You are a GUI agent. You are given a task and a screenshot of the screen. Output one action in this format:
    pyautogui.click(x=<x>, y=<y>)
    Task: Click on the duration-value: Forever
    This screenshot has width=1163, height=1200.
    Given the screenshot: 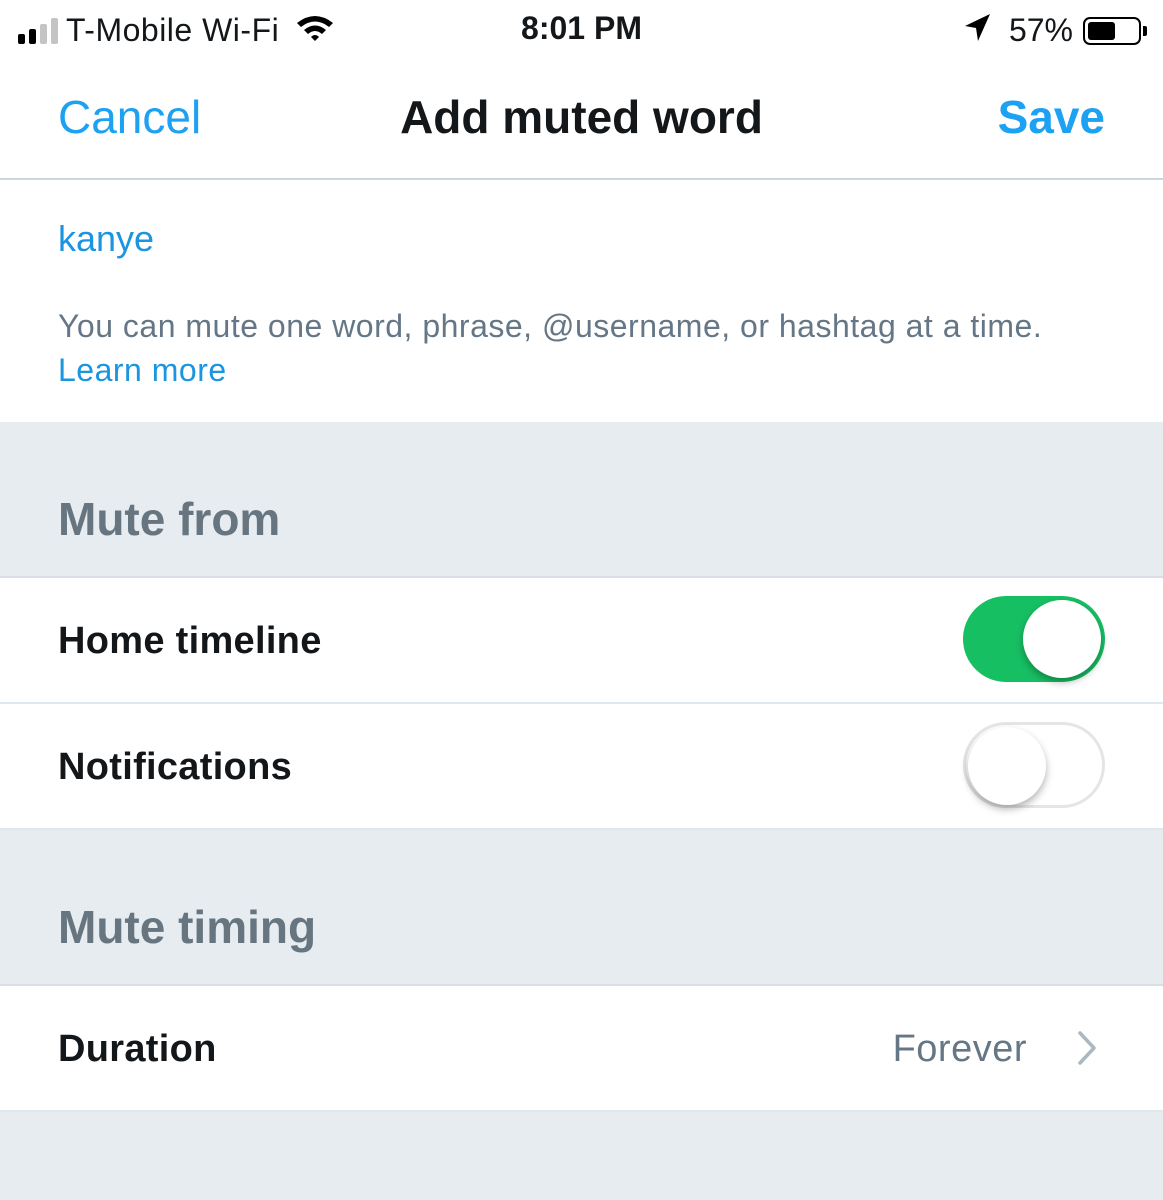 What is the action you would take?
    pyautogui.click(x=959, y=1049)
    